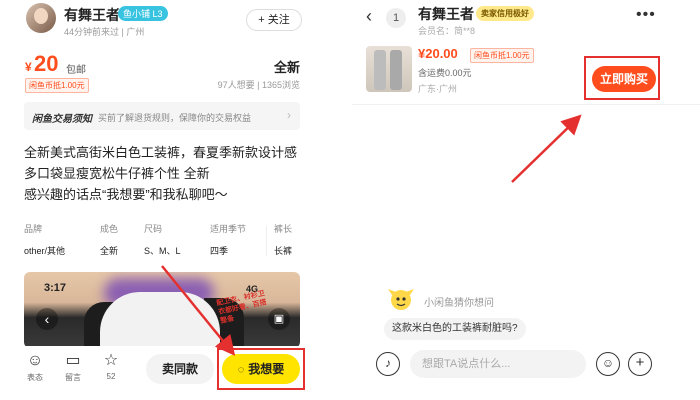 This screenshot has height=400, width=700. What do you see at coordinates (44, 239) in the screenshot?
I see `attribute-brand: 品牌 other/其他` at bounding box center [44, 239].